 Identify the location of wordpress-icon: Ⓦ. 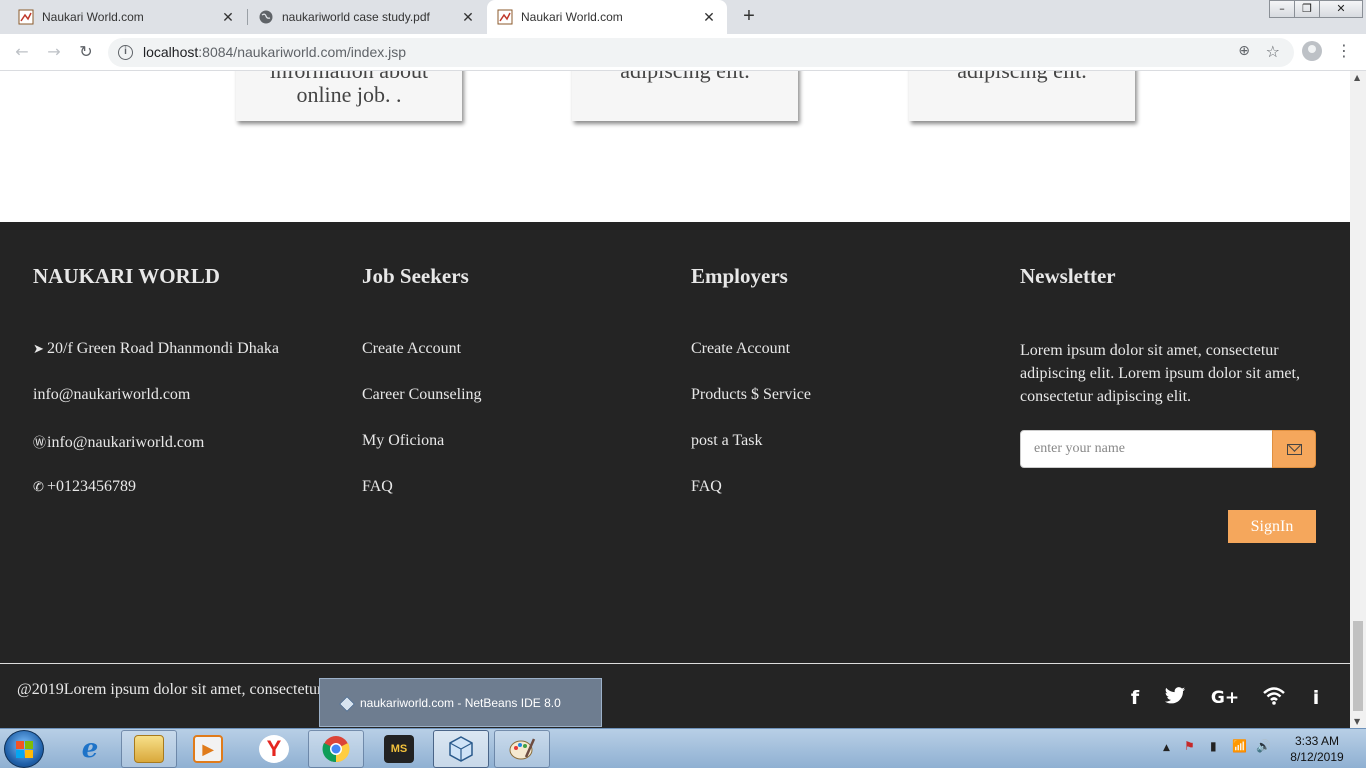
(40, 443).